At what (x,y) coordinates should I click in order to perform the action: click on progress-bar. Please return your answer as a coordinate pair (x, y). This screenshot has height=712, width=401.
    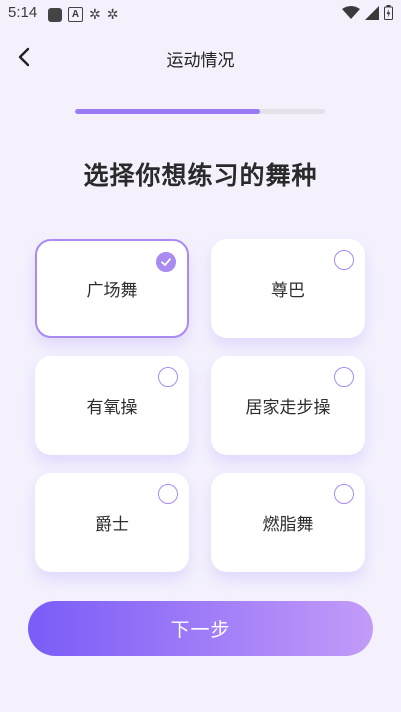
    Looking at the image, I should click on (200, 111).